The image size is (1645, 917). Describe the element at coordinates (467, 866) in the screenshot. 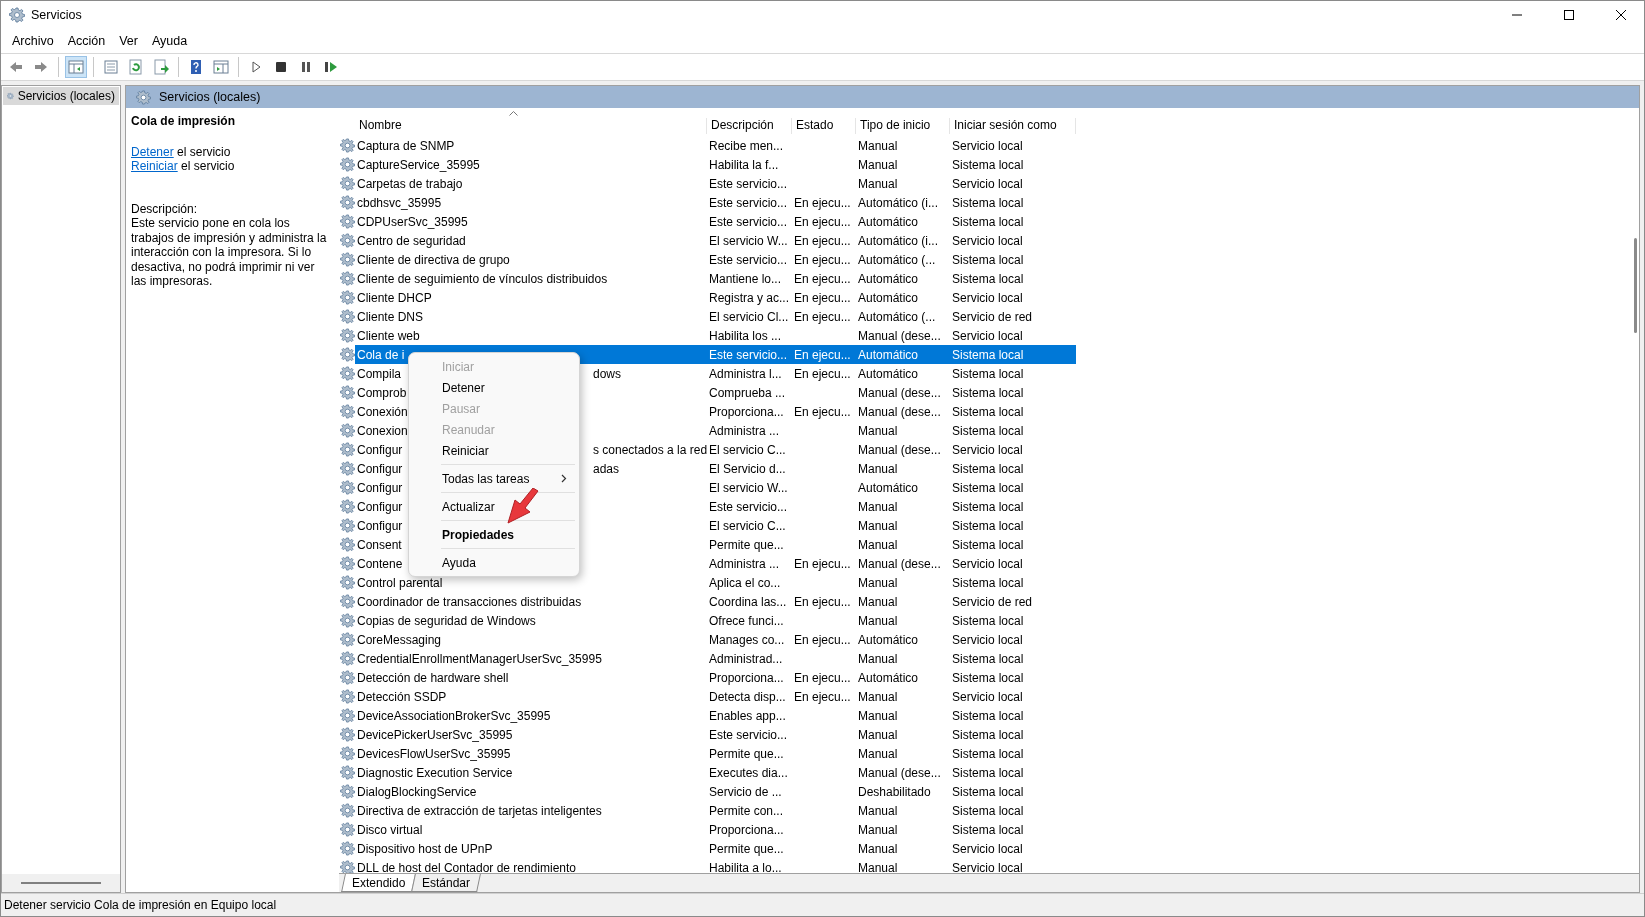

I see `service-name: DLL de host del Contador de rendimiento` at that location.